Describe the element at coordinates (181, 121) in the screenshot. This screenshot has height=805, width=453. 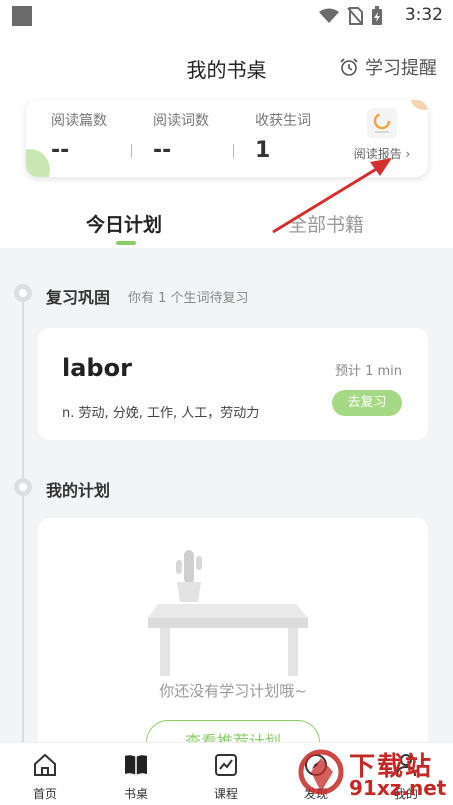
I see `stat-label: 阅读词数` at that location.